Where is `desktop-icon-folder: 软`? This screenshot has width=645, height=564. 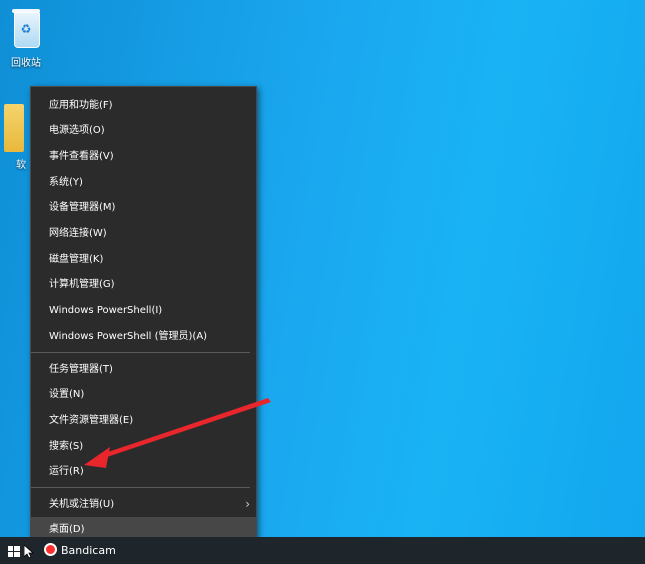 desktop-icon-folder: 软 is located at coordinates (15, 137).